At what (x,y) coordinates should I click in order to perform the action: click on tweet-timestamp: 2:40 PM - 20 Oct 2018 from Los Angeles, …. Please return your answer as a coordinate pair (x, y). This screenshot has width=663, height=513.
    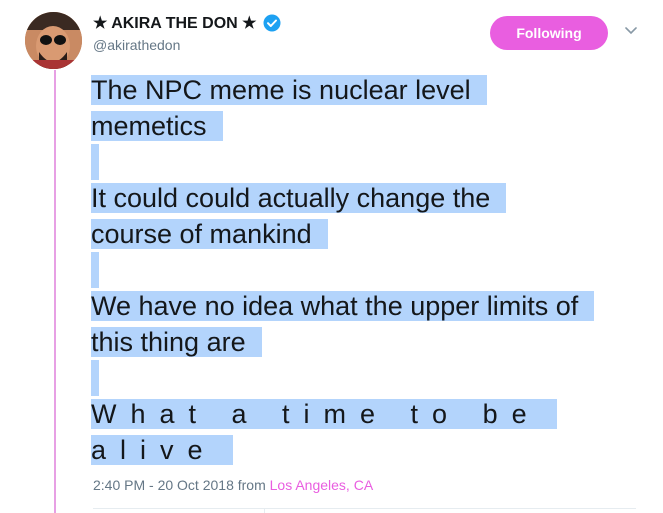
    Looking at the image, I should click on (233, 485).